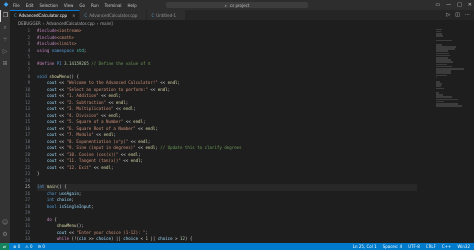 The height and width of the screenshot is (250, 474). I want to click on maximize-icon: □, so click(459, 5).